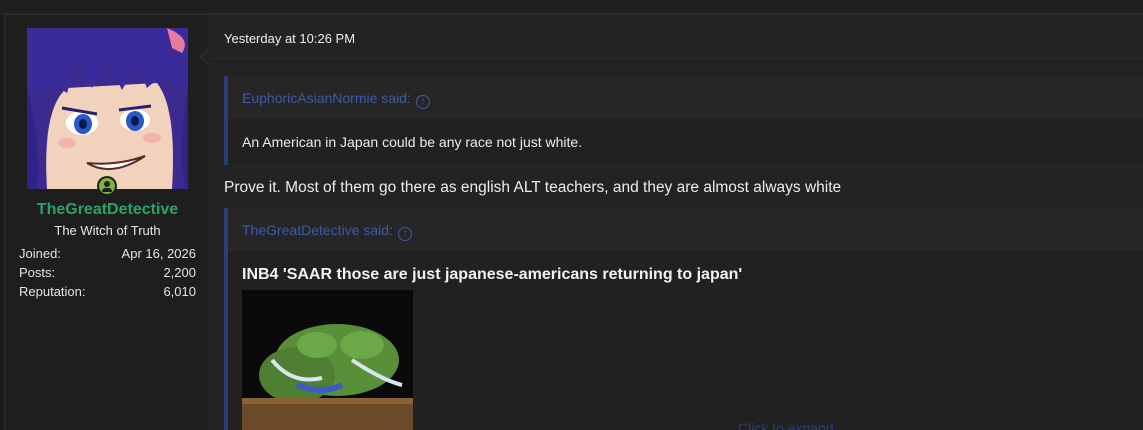 This screenshot has width=1143, height=430. I want to click on stat-value: Apr 16, 2026, so click(158, 253).